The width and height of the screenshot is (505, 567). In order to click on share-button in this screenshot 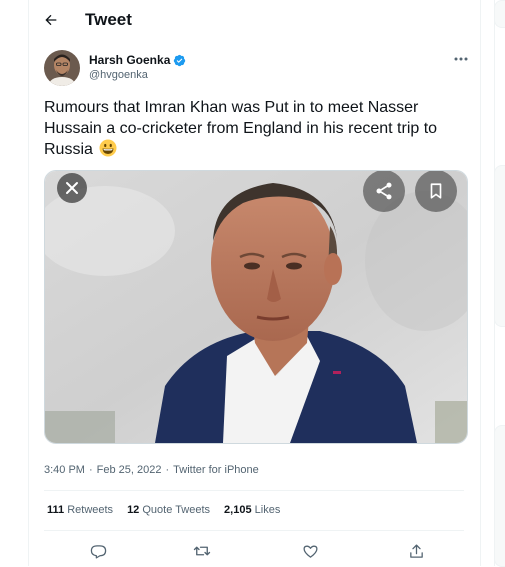, I will do `click(416, 551)`.